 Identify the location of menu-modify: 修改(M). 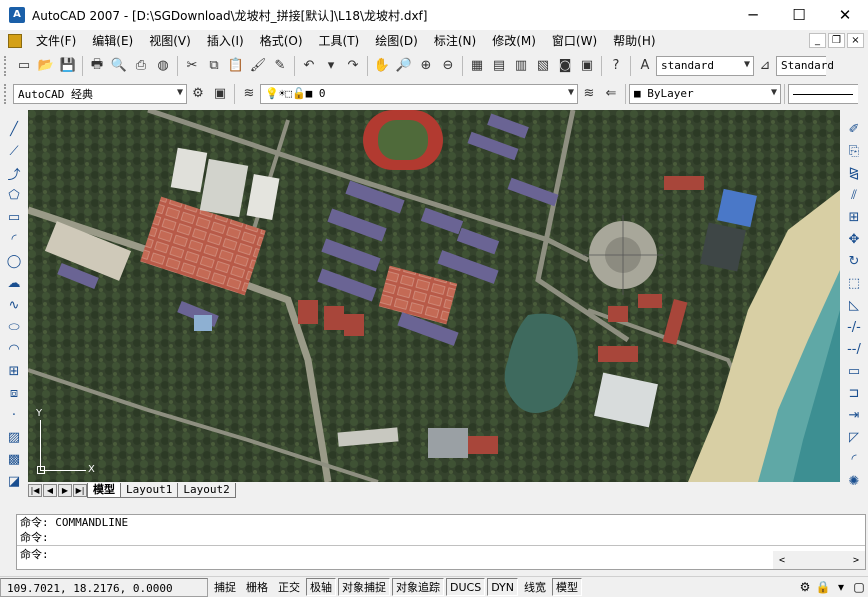
(514, 41).